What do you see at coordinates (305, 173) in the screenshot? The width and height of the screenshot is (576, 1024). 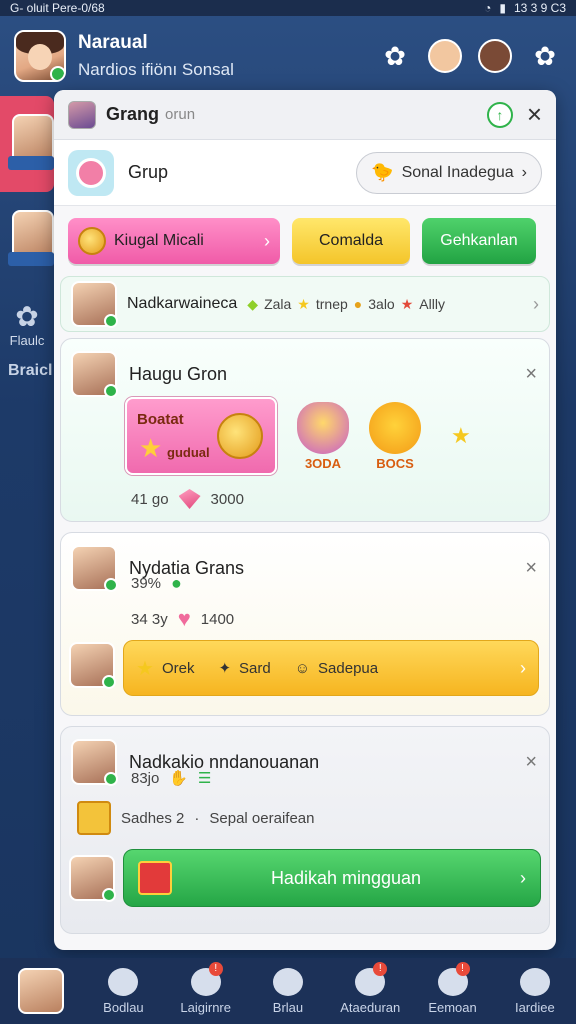 I see `grup-row: Grup 🐤 Sonal Inadegua ›` at bounding box center [305, 173].